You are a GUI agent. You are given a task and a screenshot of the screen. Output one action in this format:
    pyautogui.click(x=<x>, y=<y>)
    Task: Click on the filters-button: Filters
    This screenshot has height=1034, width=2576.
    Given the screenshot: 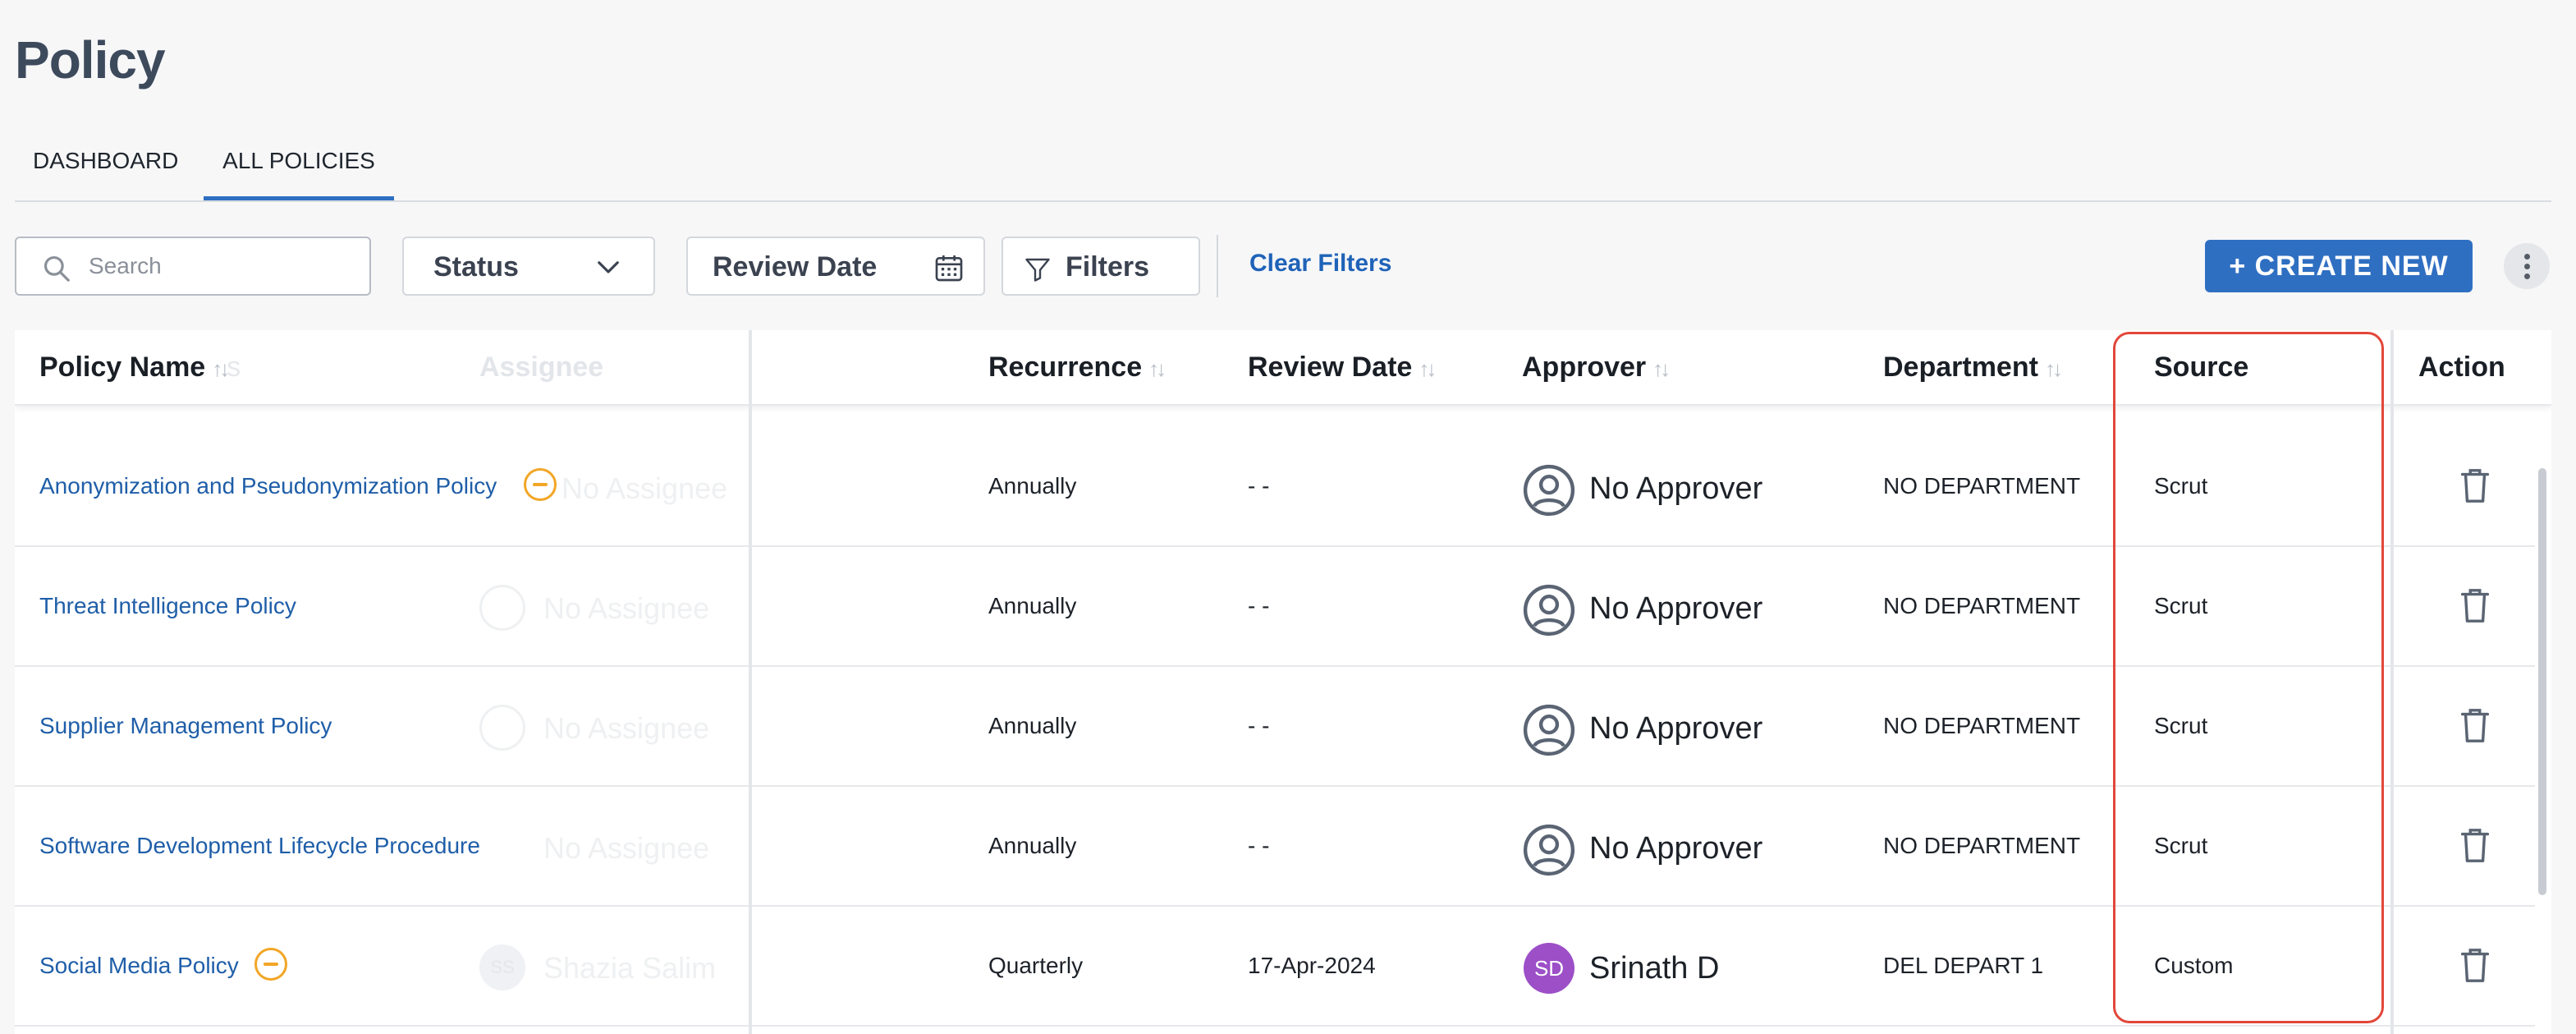 What is the action you would take?
    pyautogui.click(x=1101, y=266)
    